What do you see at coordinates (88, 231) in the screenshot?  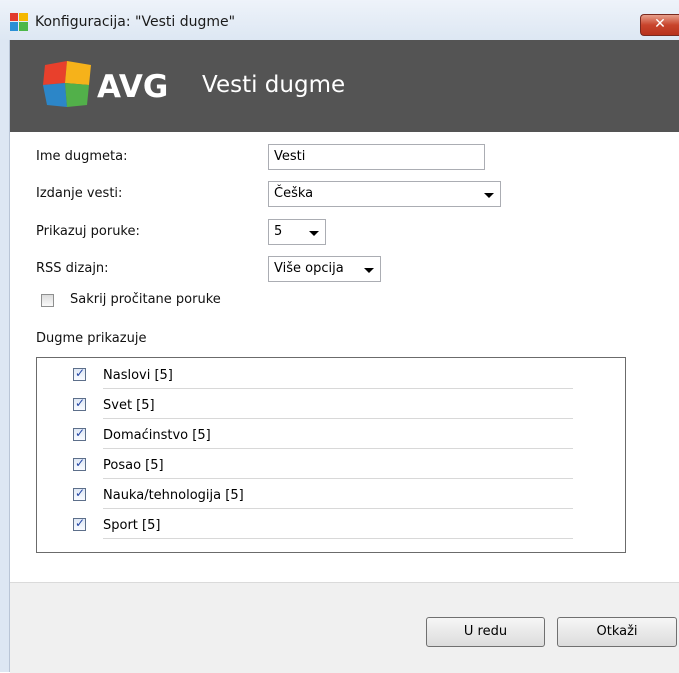 I see `show-messages-label: Prikazuj poruke:` at bounding box center [88, 231].